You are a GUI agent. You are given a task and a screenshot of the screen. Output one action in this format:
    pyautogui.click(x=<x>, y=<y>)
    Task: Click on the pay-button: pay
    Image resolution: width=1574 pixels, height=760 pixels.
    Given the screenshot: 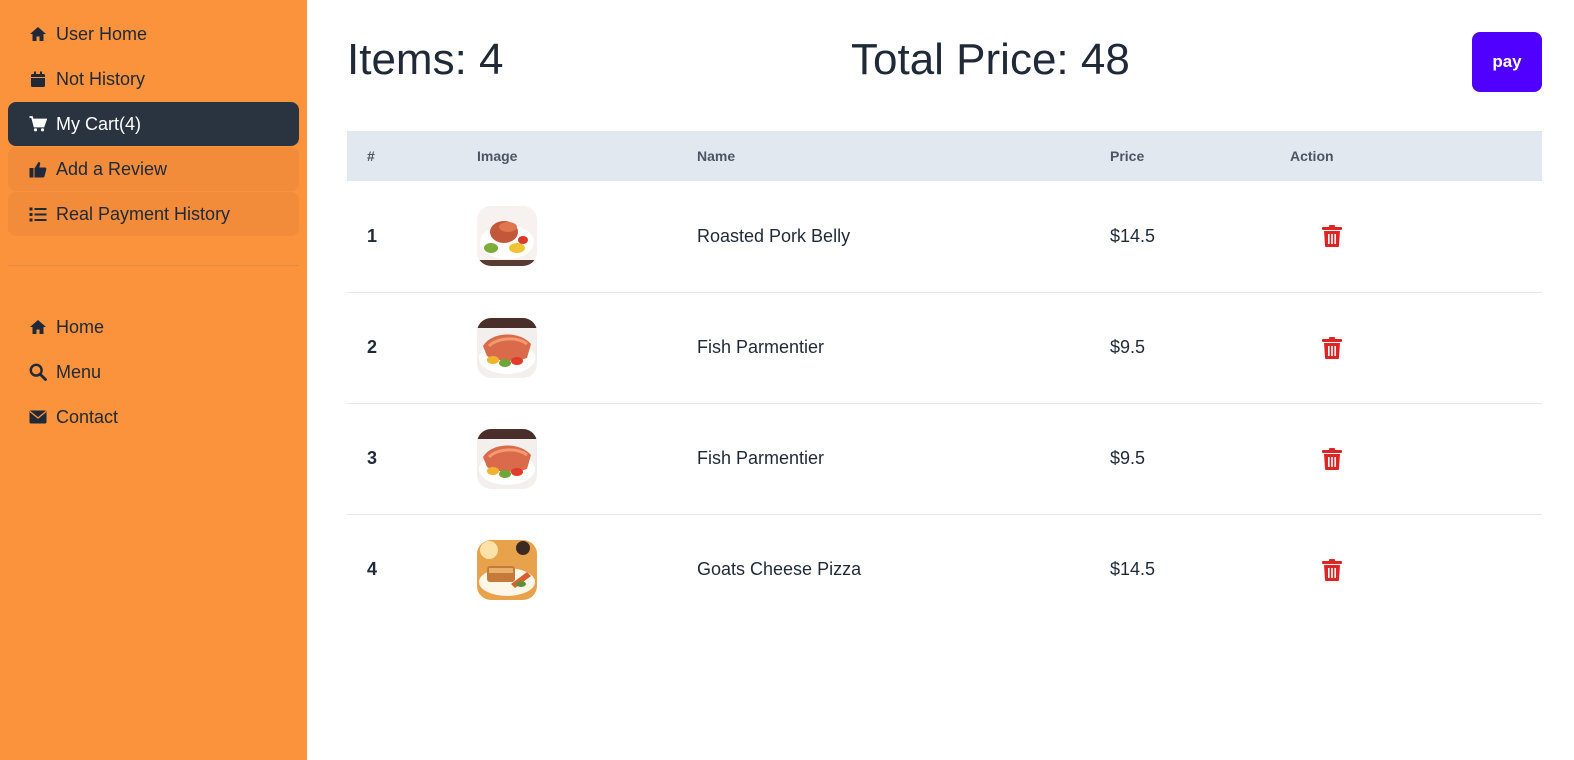 What is the action you would take?
    pyautogui.click(x=1507, y=62)
    